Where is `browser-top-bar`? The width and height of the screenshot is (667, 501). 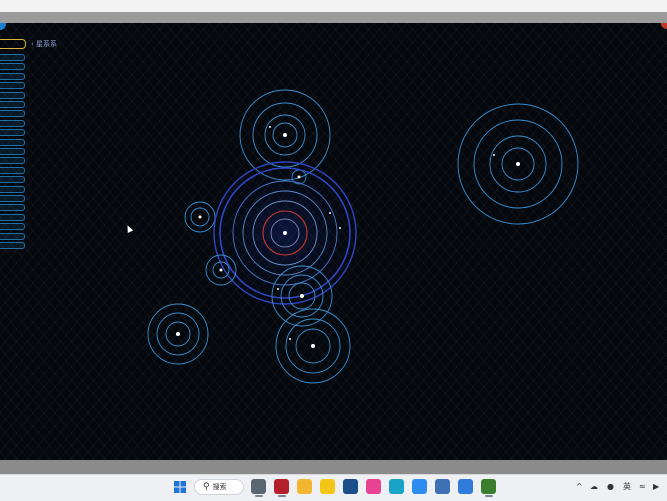
browser-top-bar is located at coordinates (333, 6).